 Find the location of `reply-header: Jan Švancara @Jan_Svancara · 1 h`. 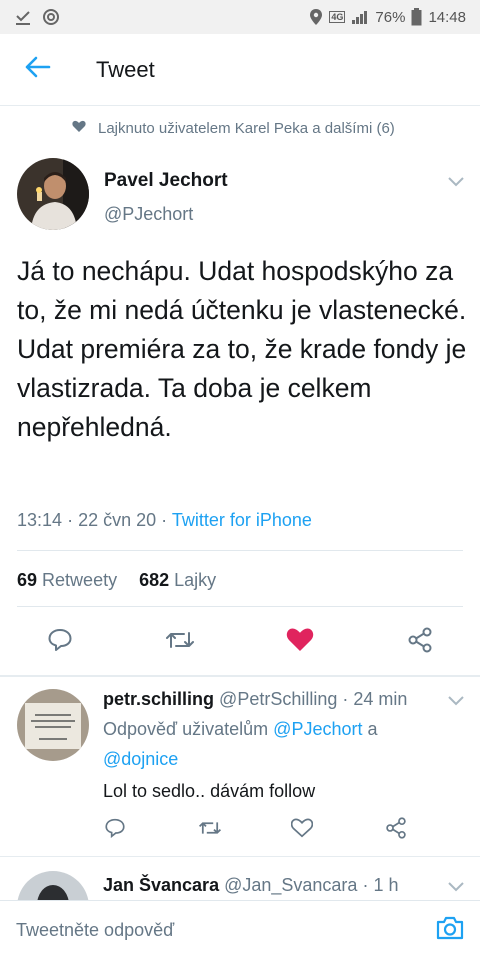

reply-header: Jan Švancara @Jan_Svancara · 1 h is located at coordinates (251, 885).